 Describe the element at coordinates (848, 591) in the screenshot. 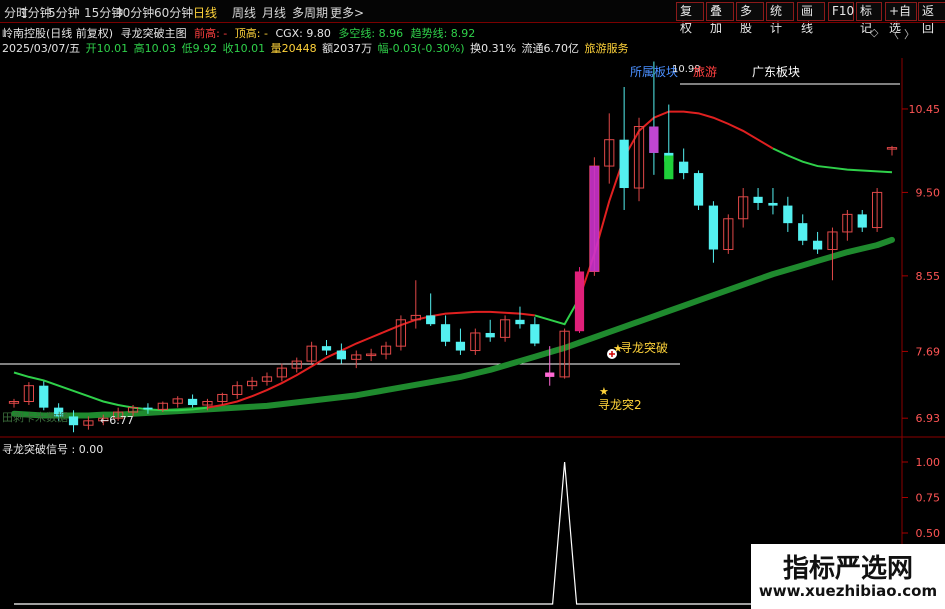

I see `watermark-url: www.xuezhibiao.com` at that location.